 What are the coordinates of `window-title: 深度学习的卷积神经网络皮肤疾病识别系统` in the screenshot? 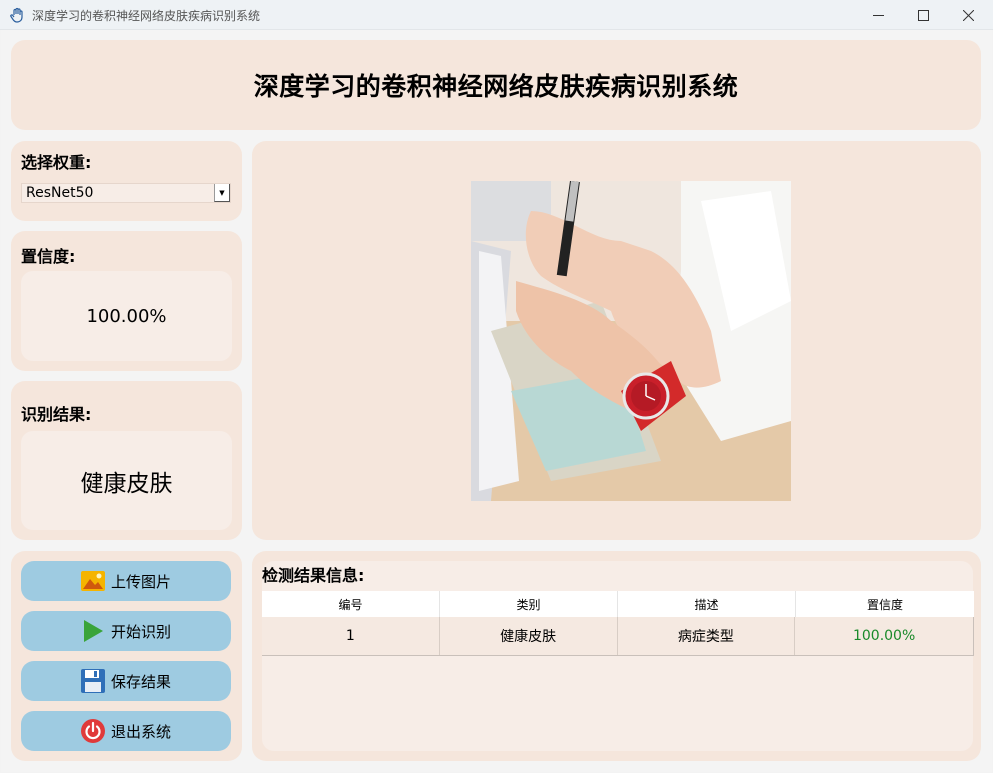 It's located at (146, 16).